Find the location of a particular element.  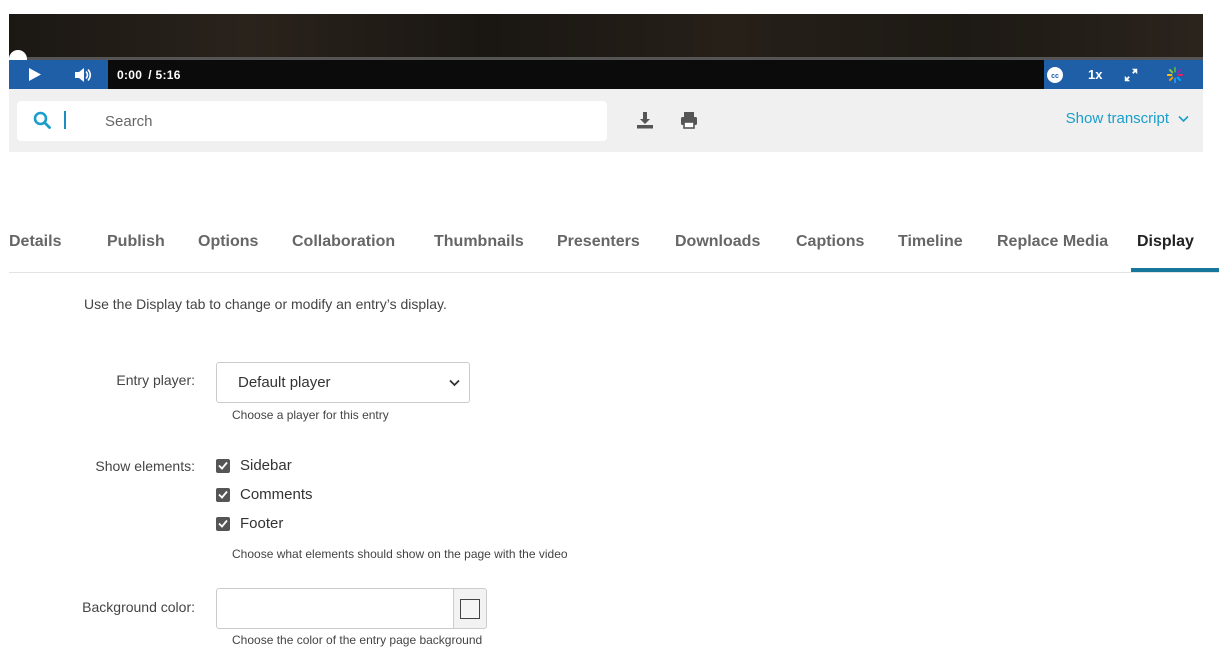

download-icon is located at coordinates (645, 120).